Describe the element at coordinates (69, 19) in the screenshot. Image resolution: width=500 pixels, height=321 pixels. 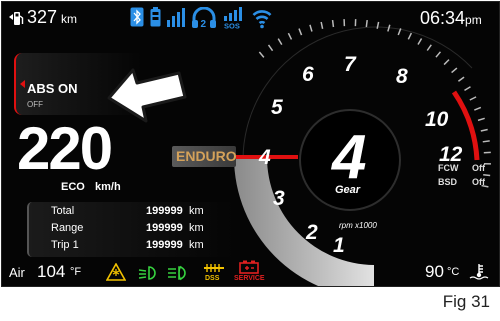
I see `fuel-range-unit: km` at that location.